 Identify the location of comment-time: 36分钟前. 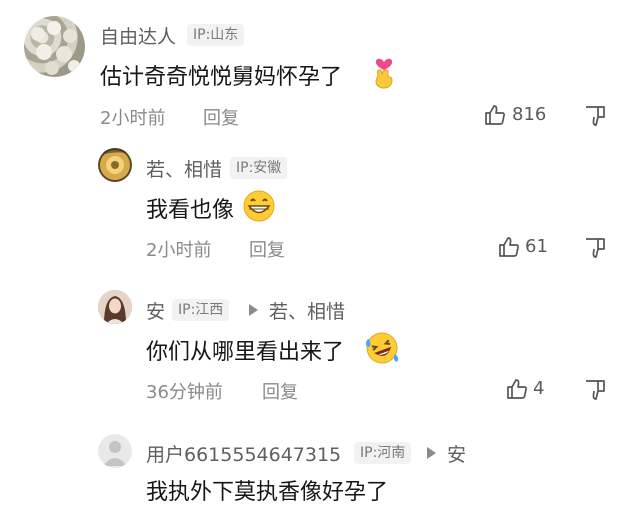
(184, 392).